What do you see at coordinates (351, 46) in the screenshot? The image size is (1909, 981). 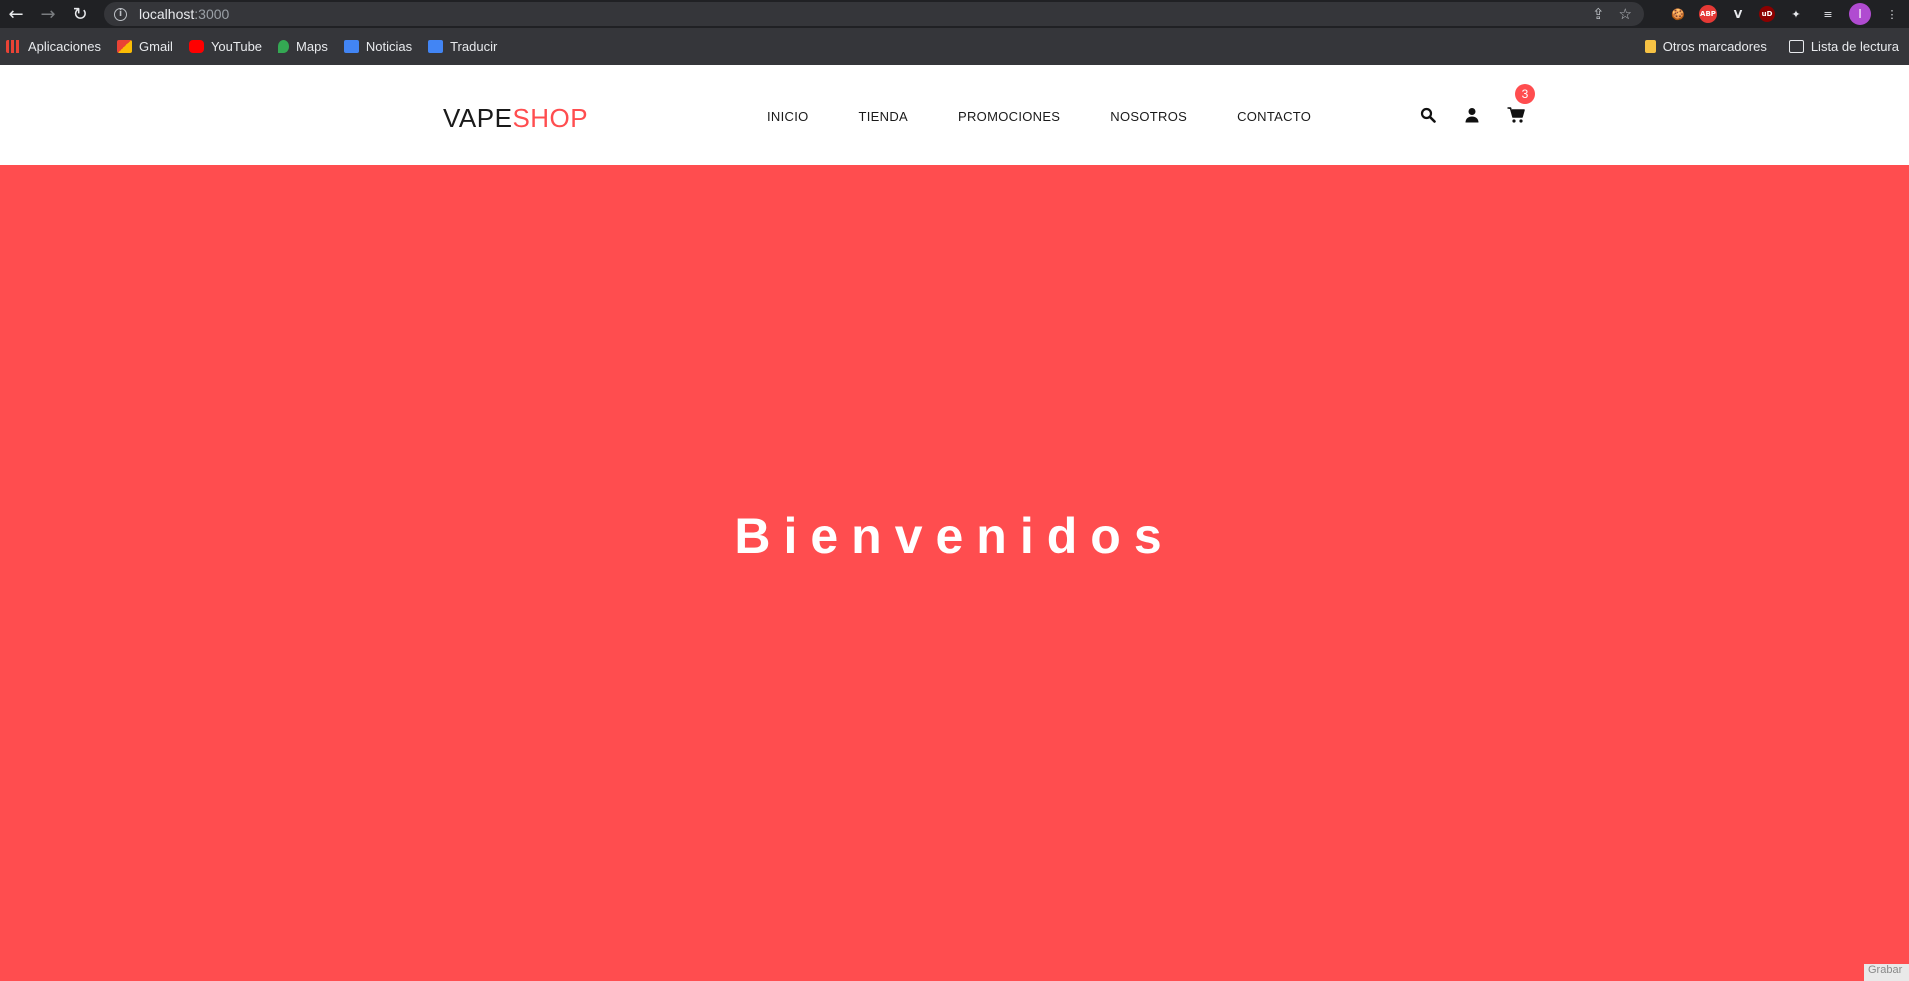 I see `news-icon` at bounding box center [351, 46].